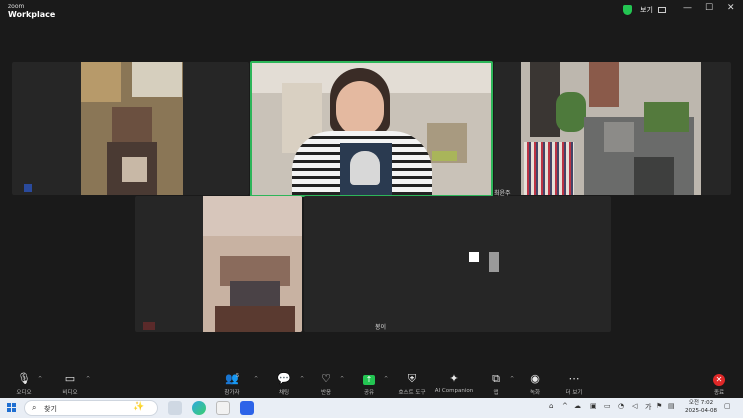 This screenshot has width=743, height=418. What do you see at coordinates (574, 378) in the screenshot?
I see `more-dots-icon: ⋯` at bounding box center [574, 378].